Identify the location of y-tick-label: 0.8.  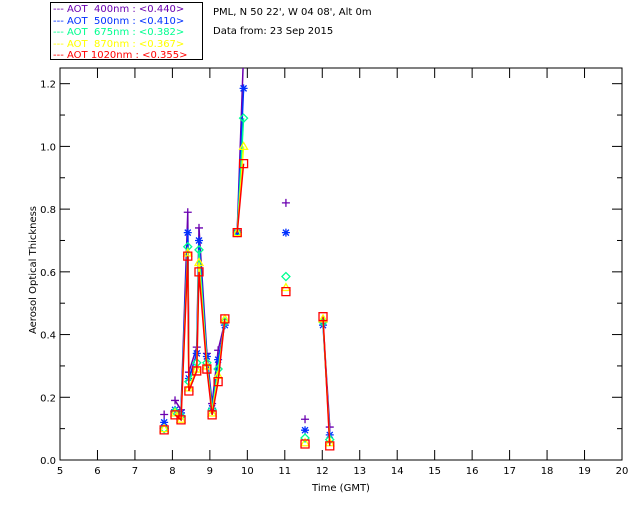
(48, 210).